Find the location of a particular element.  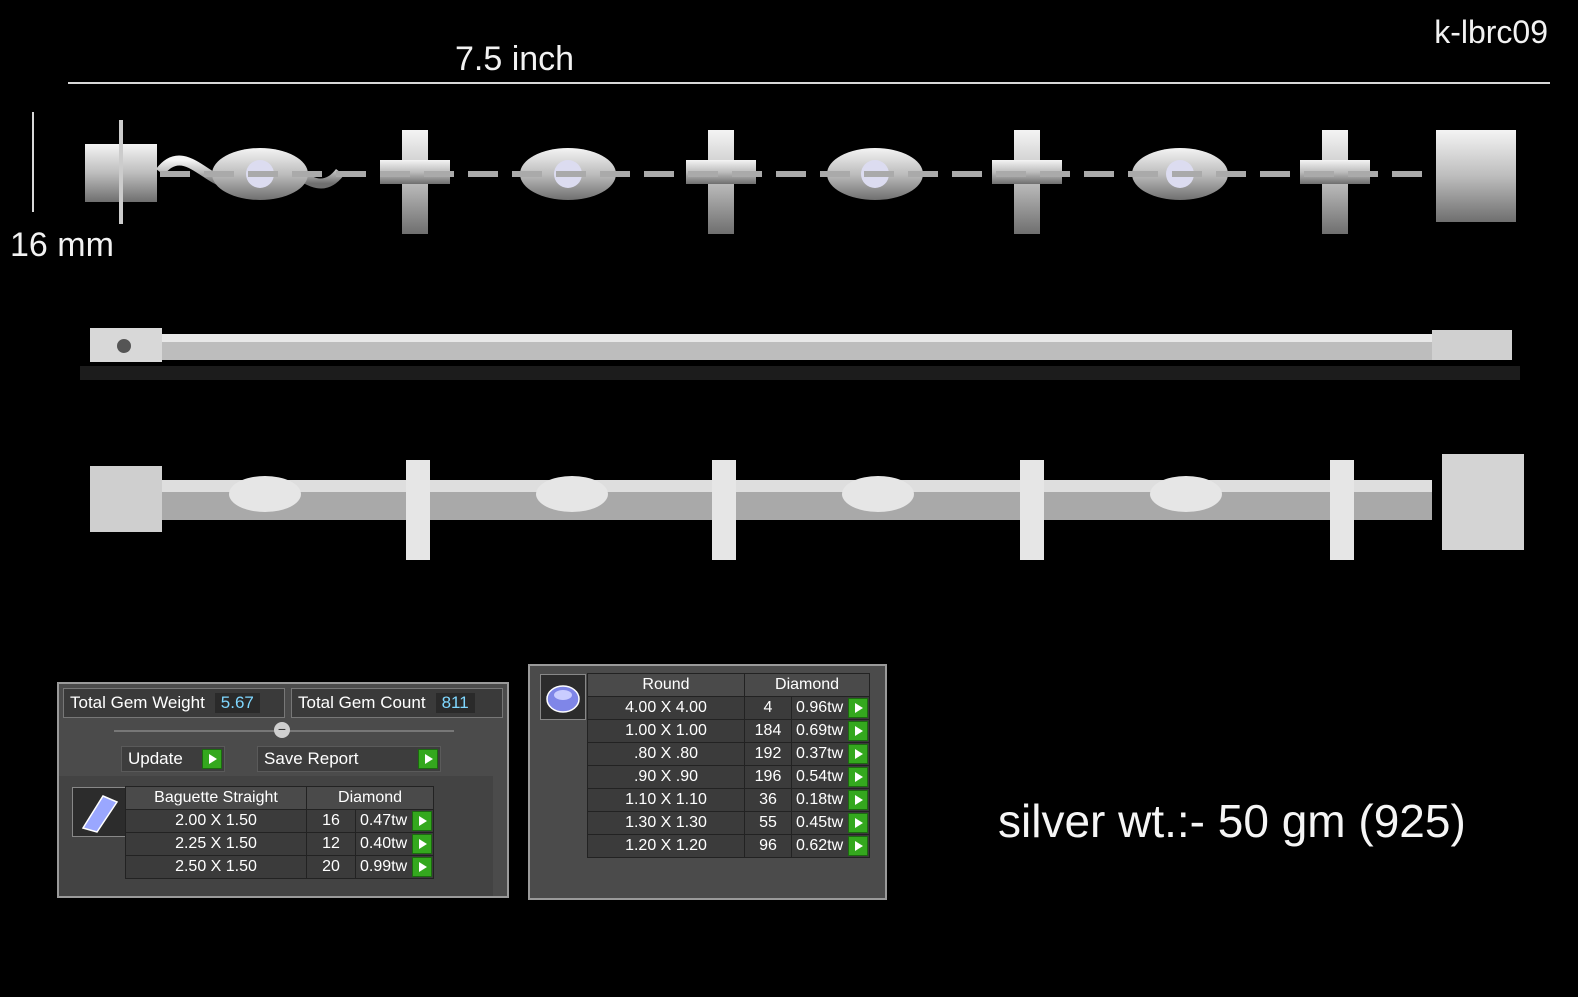

carat-cell: 0.47tw is located at coordinates (394, 821).